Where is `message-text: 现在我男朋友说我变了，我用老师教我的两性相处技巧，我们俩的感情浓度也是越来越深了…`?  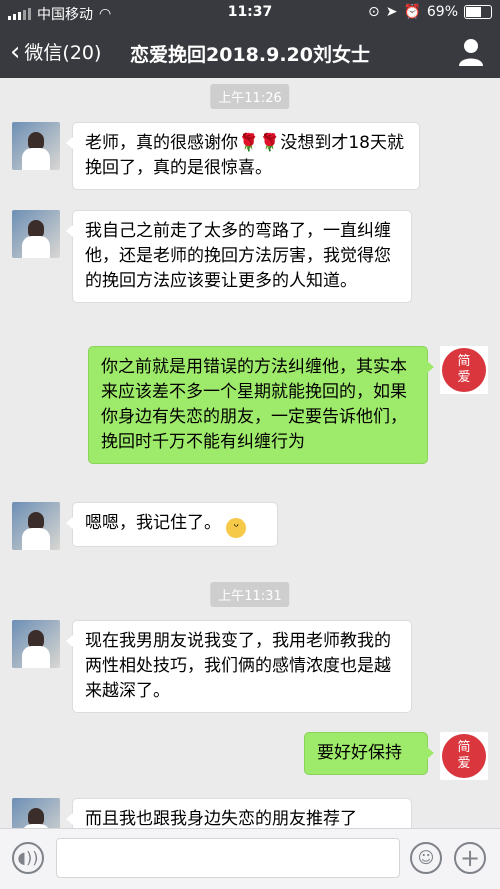 message-text: 现在我男朋友说我变了，我用老师教我的两性相处技巧，我们俩的感情浓度也是越来越深了… is located at coordinates (238, 666).